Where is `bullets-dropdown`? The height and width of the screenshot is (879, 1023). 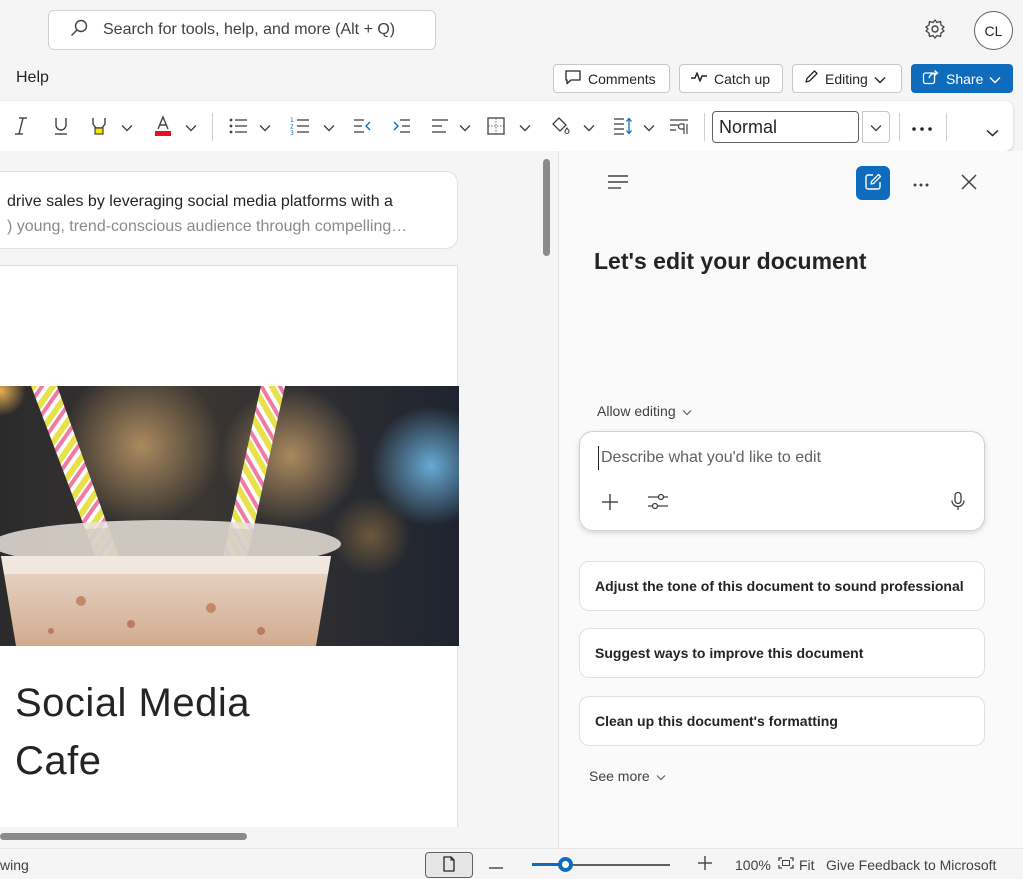 bullets-dropdown is located at coordinates (265, 127).